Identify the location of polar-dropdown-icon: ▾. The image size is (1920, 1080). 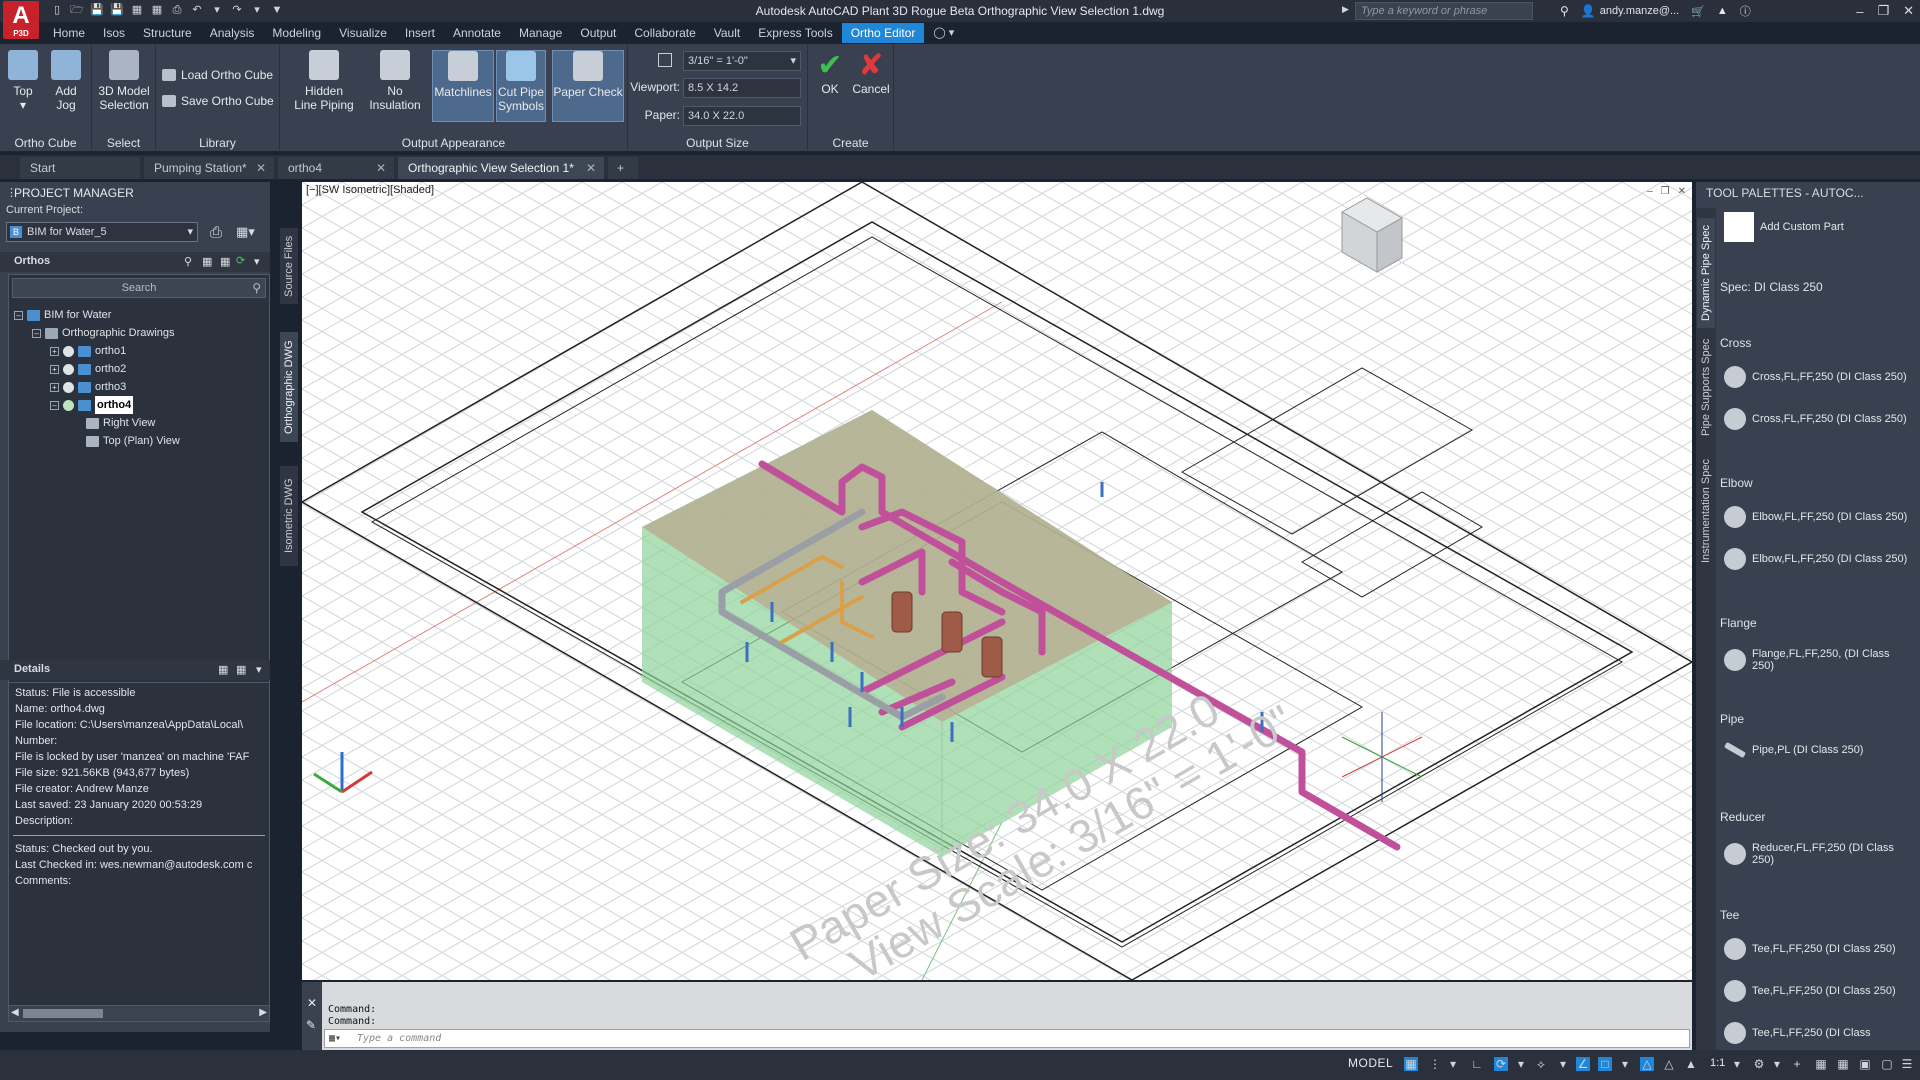
(1521, 1064).